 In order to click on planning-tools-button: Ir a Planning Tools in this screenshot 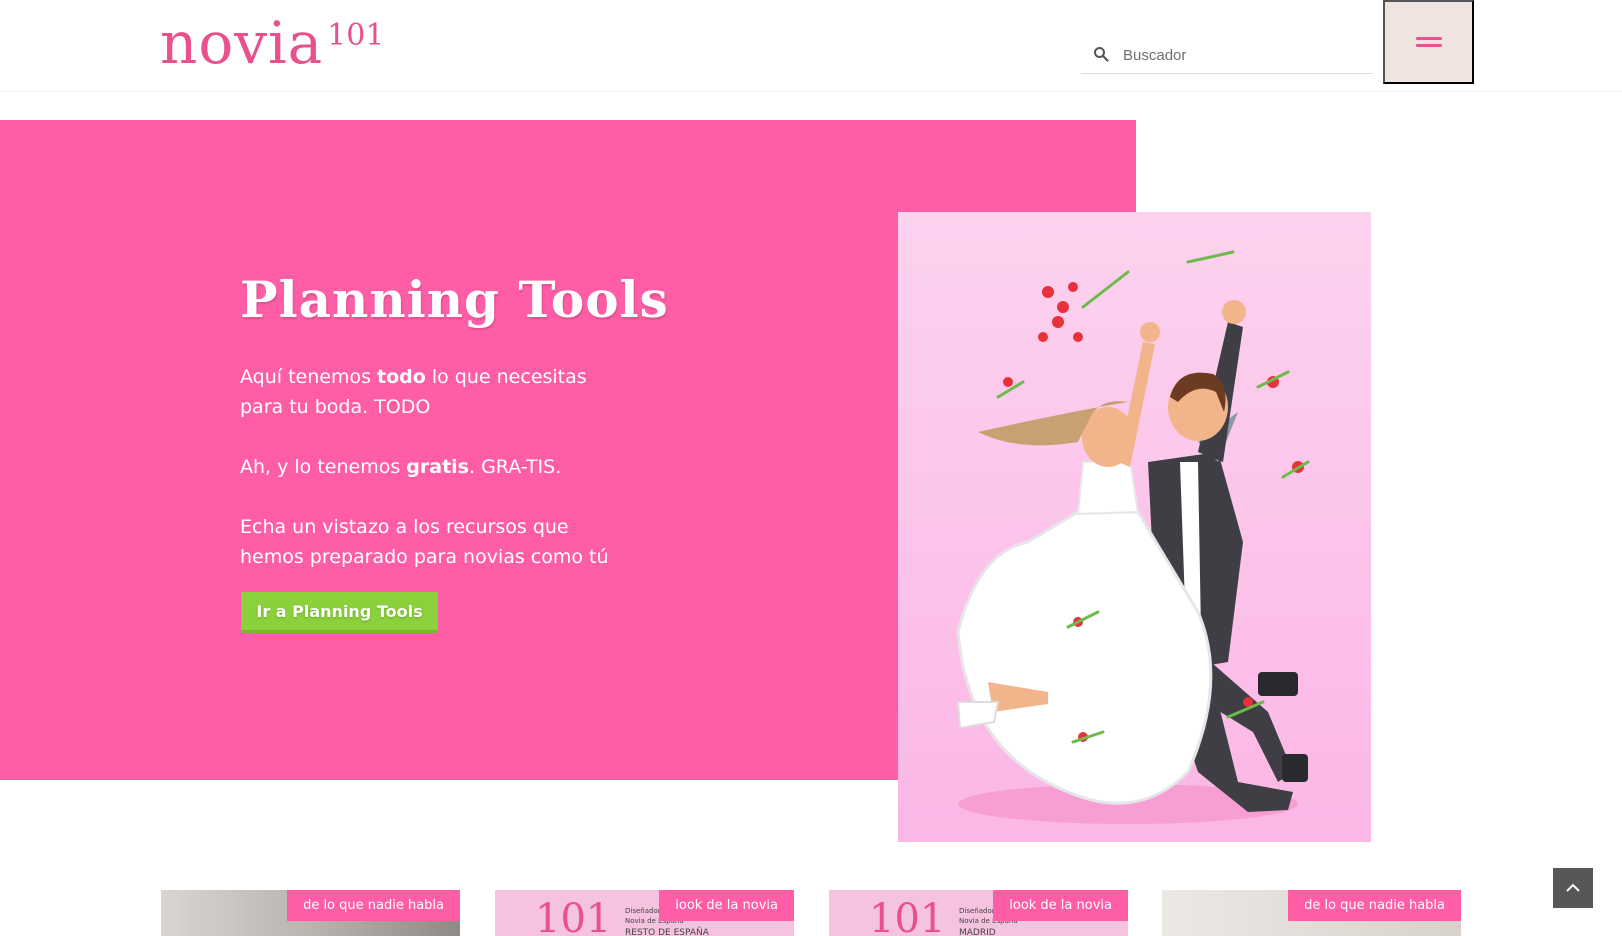, I will do `click(339, 612)`.